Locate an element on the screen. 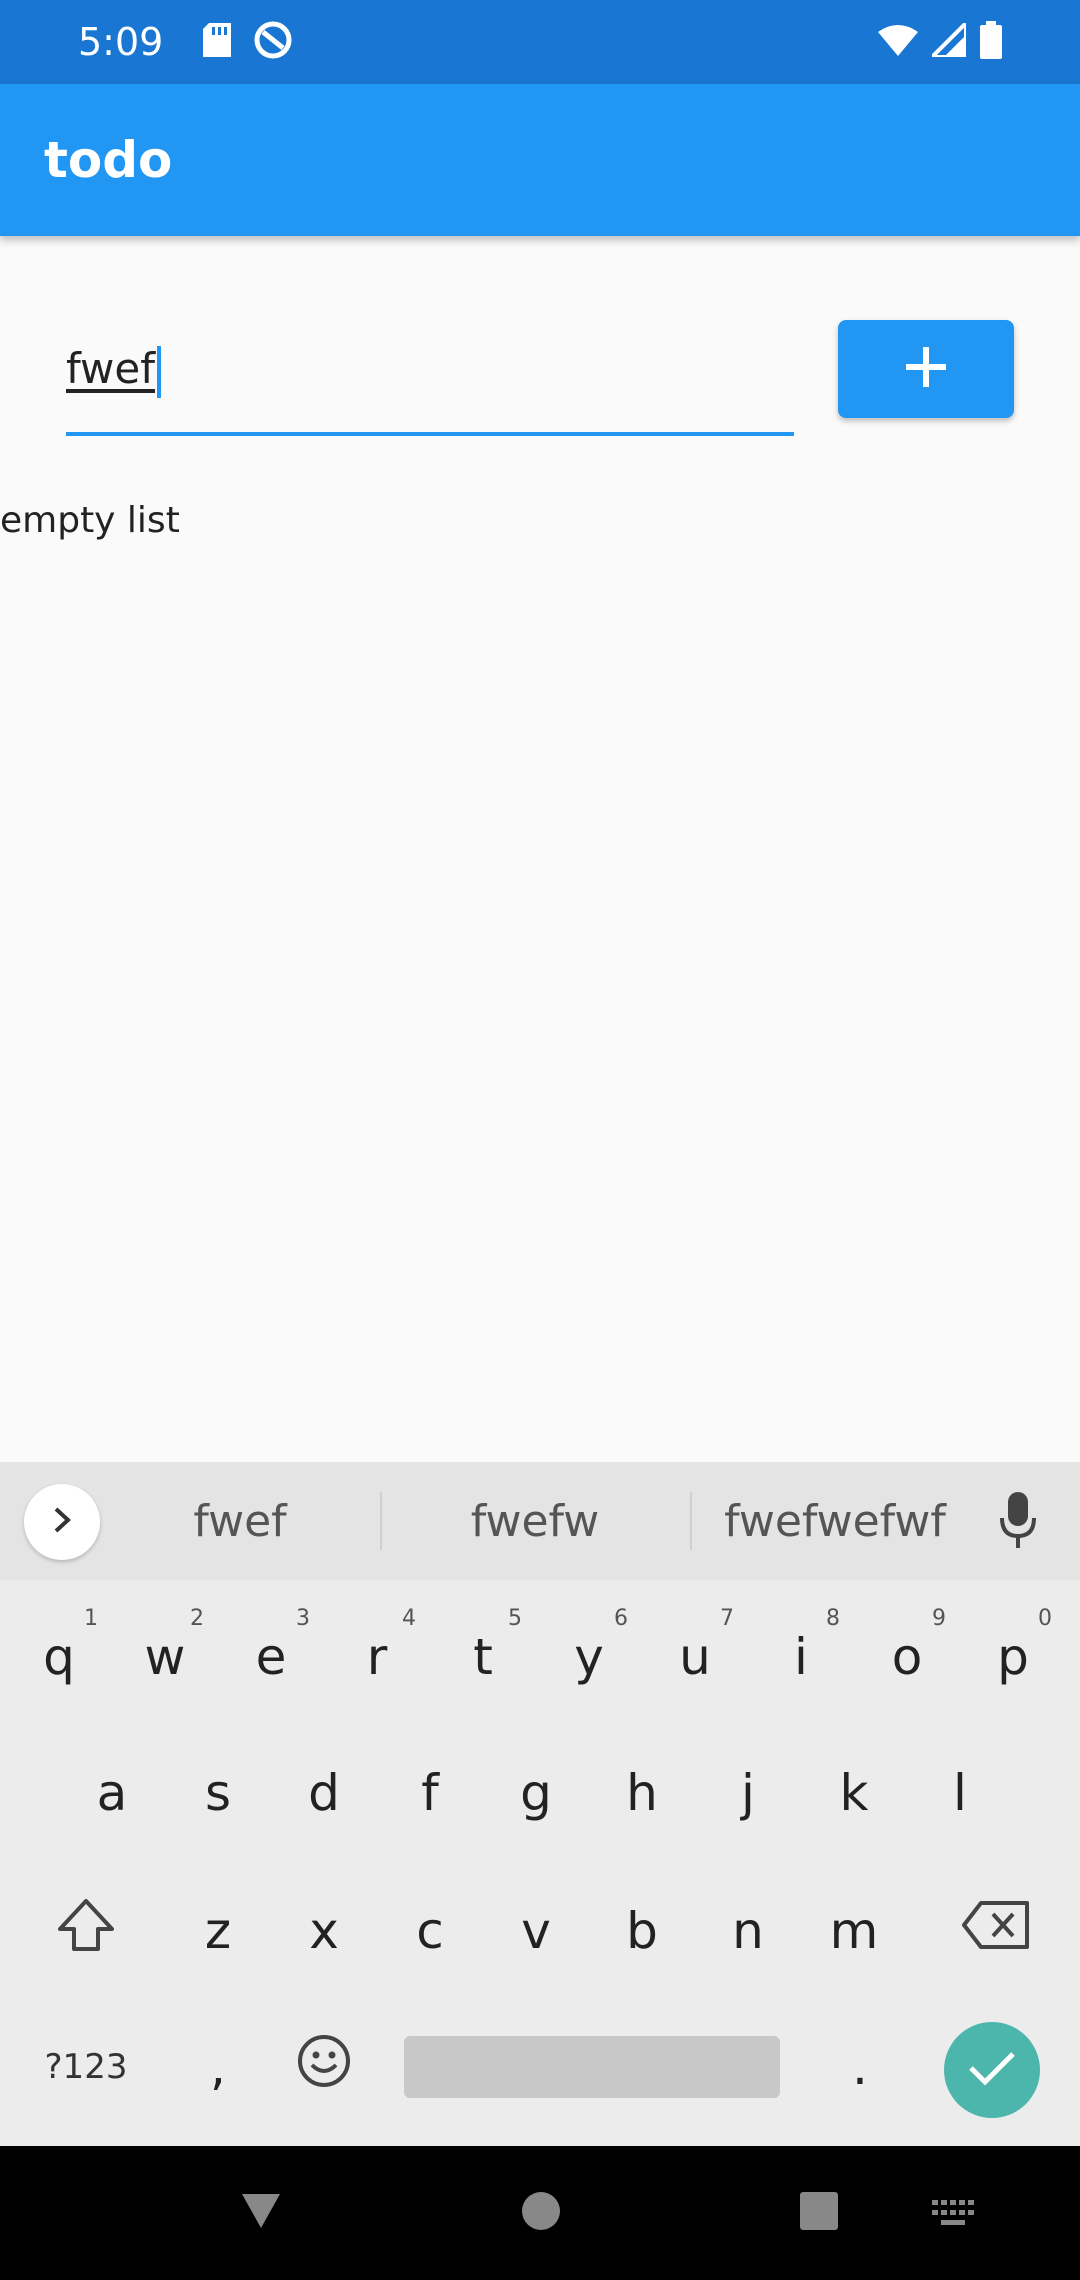 The height and width of the screenshot is (2280, 1080). key-label: w is located at coordinates (165, 1657).